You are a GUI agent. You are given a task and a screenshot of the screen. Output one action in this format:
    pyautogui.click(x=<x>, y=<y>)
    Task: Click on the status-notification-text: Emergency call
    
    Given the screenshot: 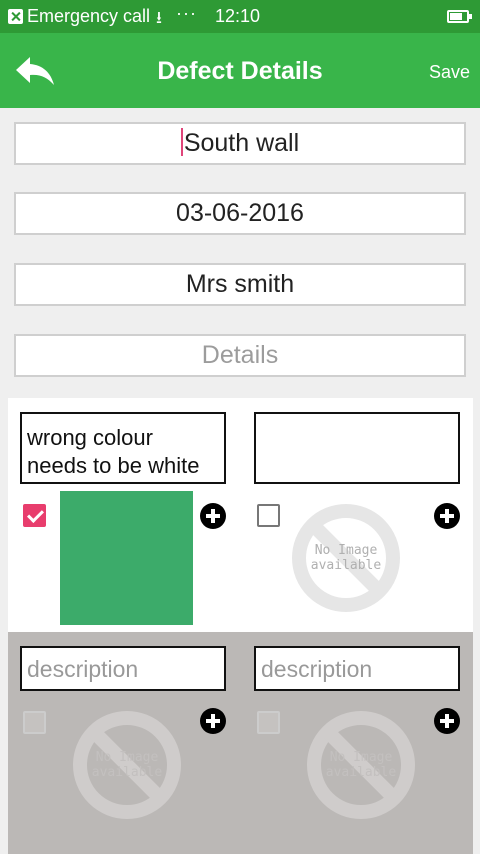 What is the action you would take?
    pyautogui.click(x=89, y=16)
    